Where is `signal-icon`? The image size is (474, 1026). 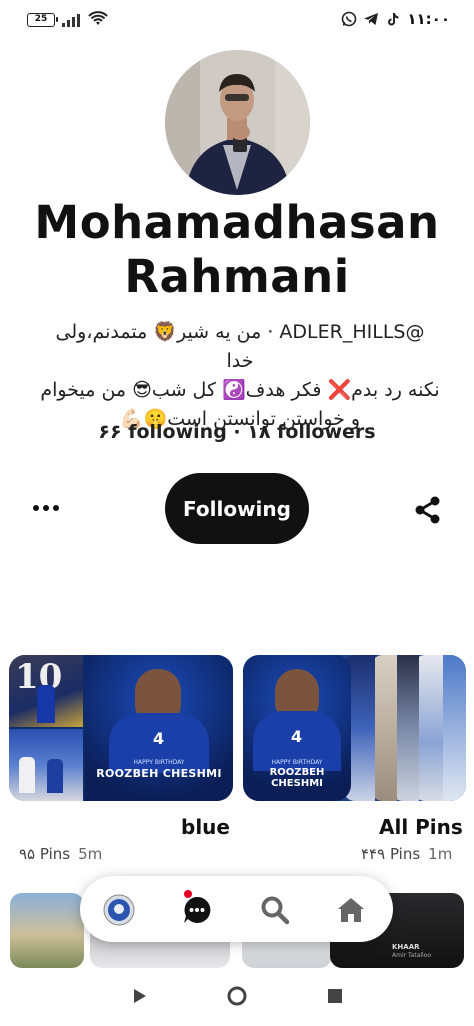
signal-icon is located at coordinates (71, 19).